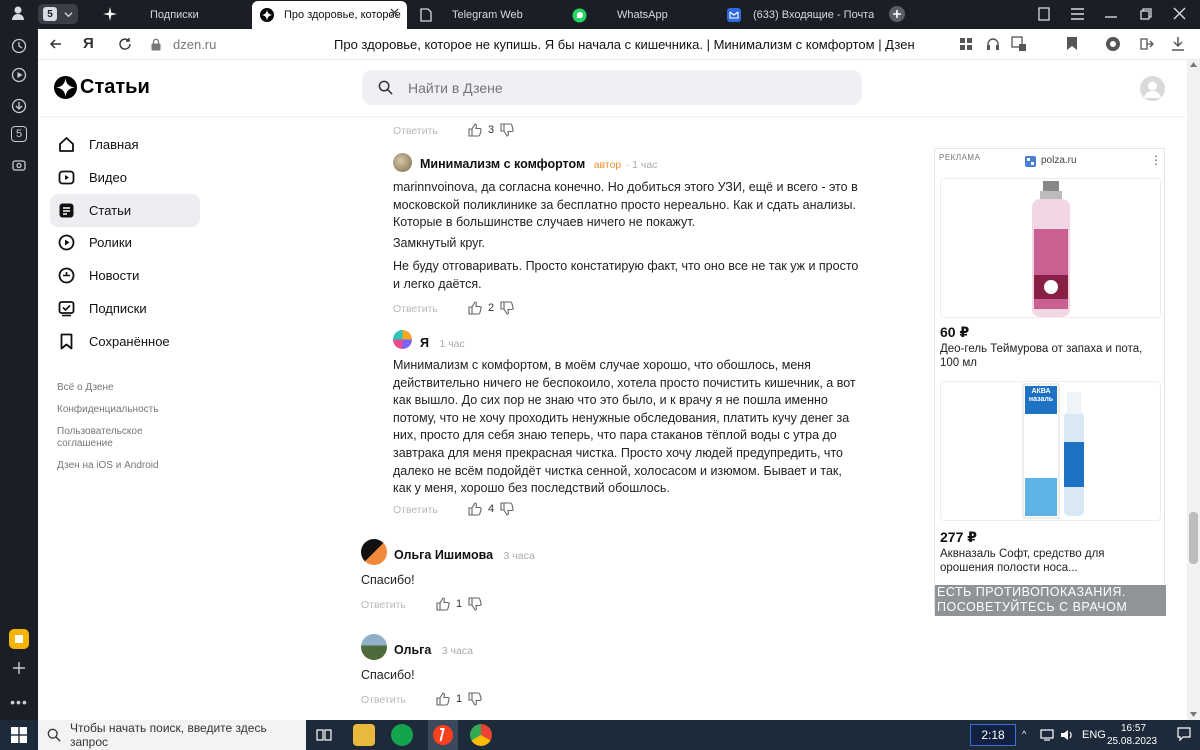 Image resolution: width=1200 pixels, height=750 pixels. What do you see at coordinates (200, 14) in the screenshot?
I see `tab-subscriptions: Подписки` at bounding box center [200, 14].